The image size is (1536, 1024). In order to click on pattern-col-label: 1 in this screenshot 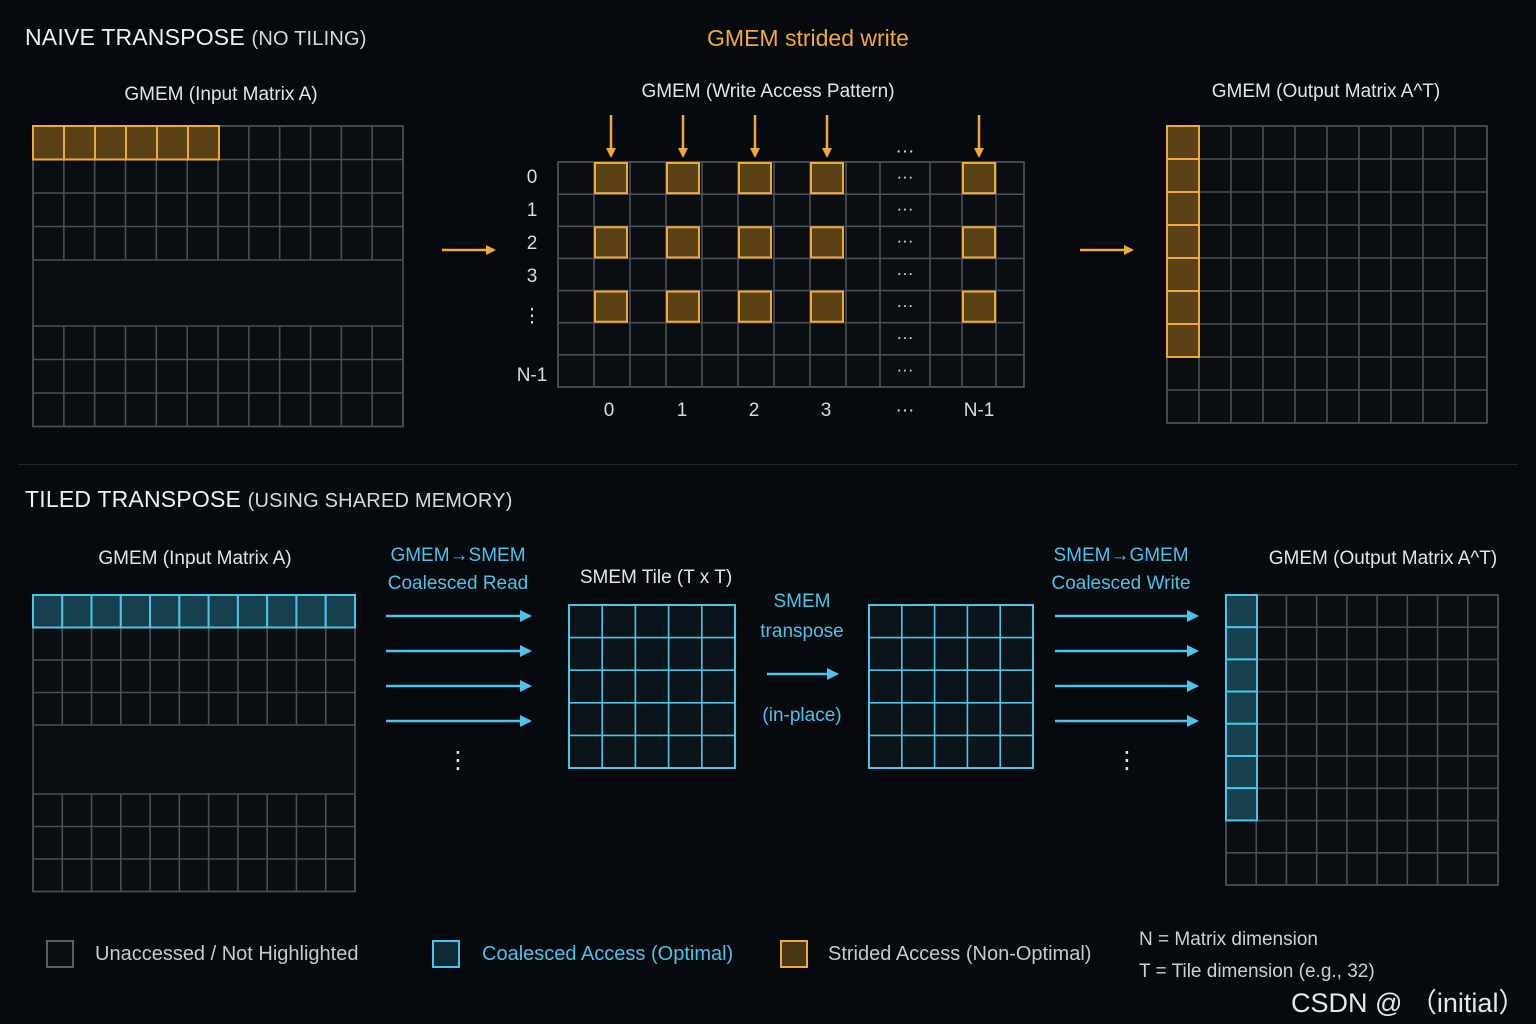, I will do `click(682, 410)`.